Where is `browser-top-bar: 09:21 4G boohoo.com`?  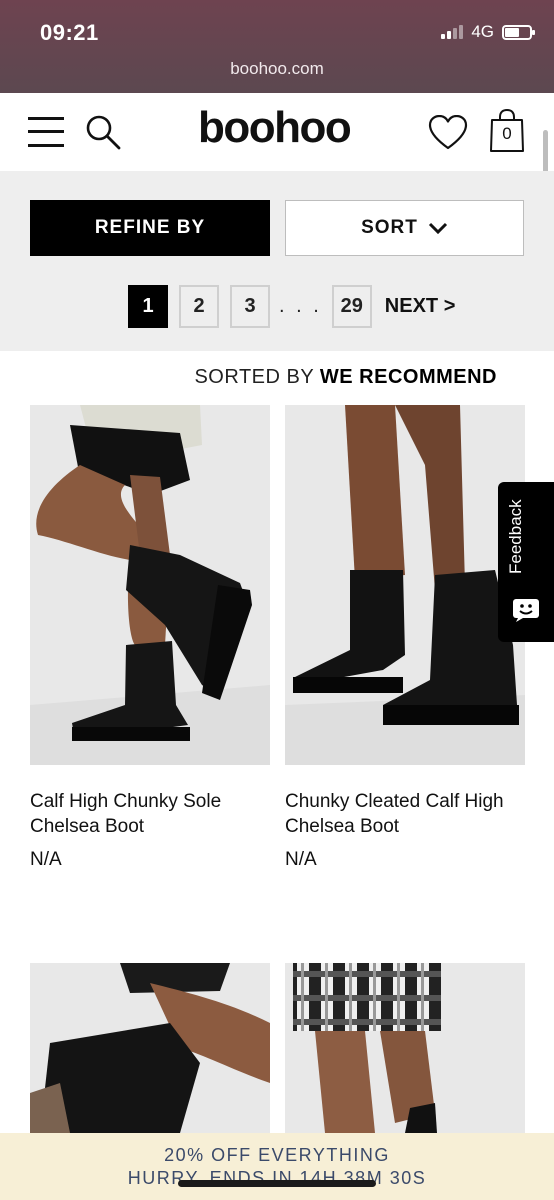
browser-top-bar: 09:21 4G boohoo.com is located at coordinates (277, 46).